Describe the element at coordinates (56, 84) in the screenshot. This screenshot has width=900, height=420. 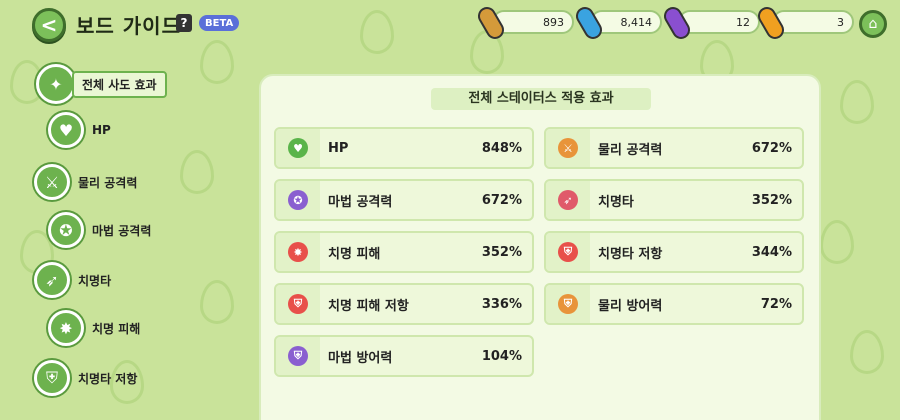
I see `all-effects-icon: ✦` at that location.